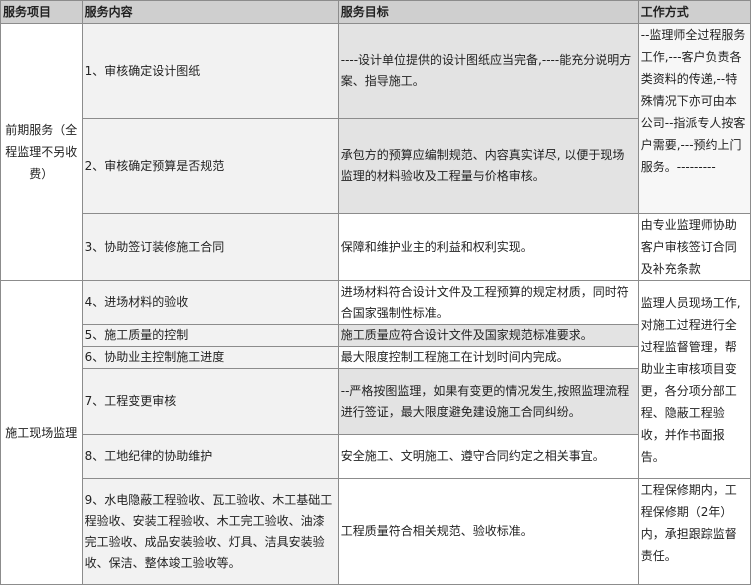 The height and width of the screenshot is (585, 752). What do you see at coordinates (210, 401) in the screenshot?
I see `row7-content: 7、工程变更审核` at bounding box center [210, 401].